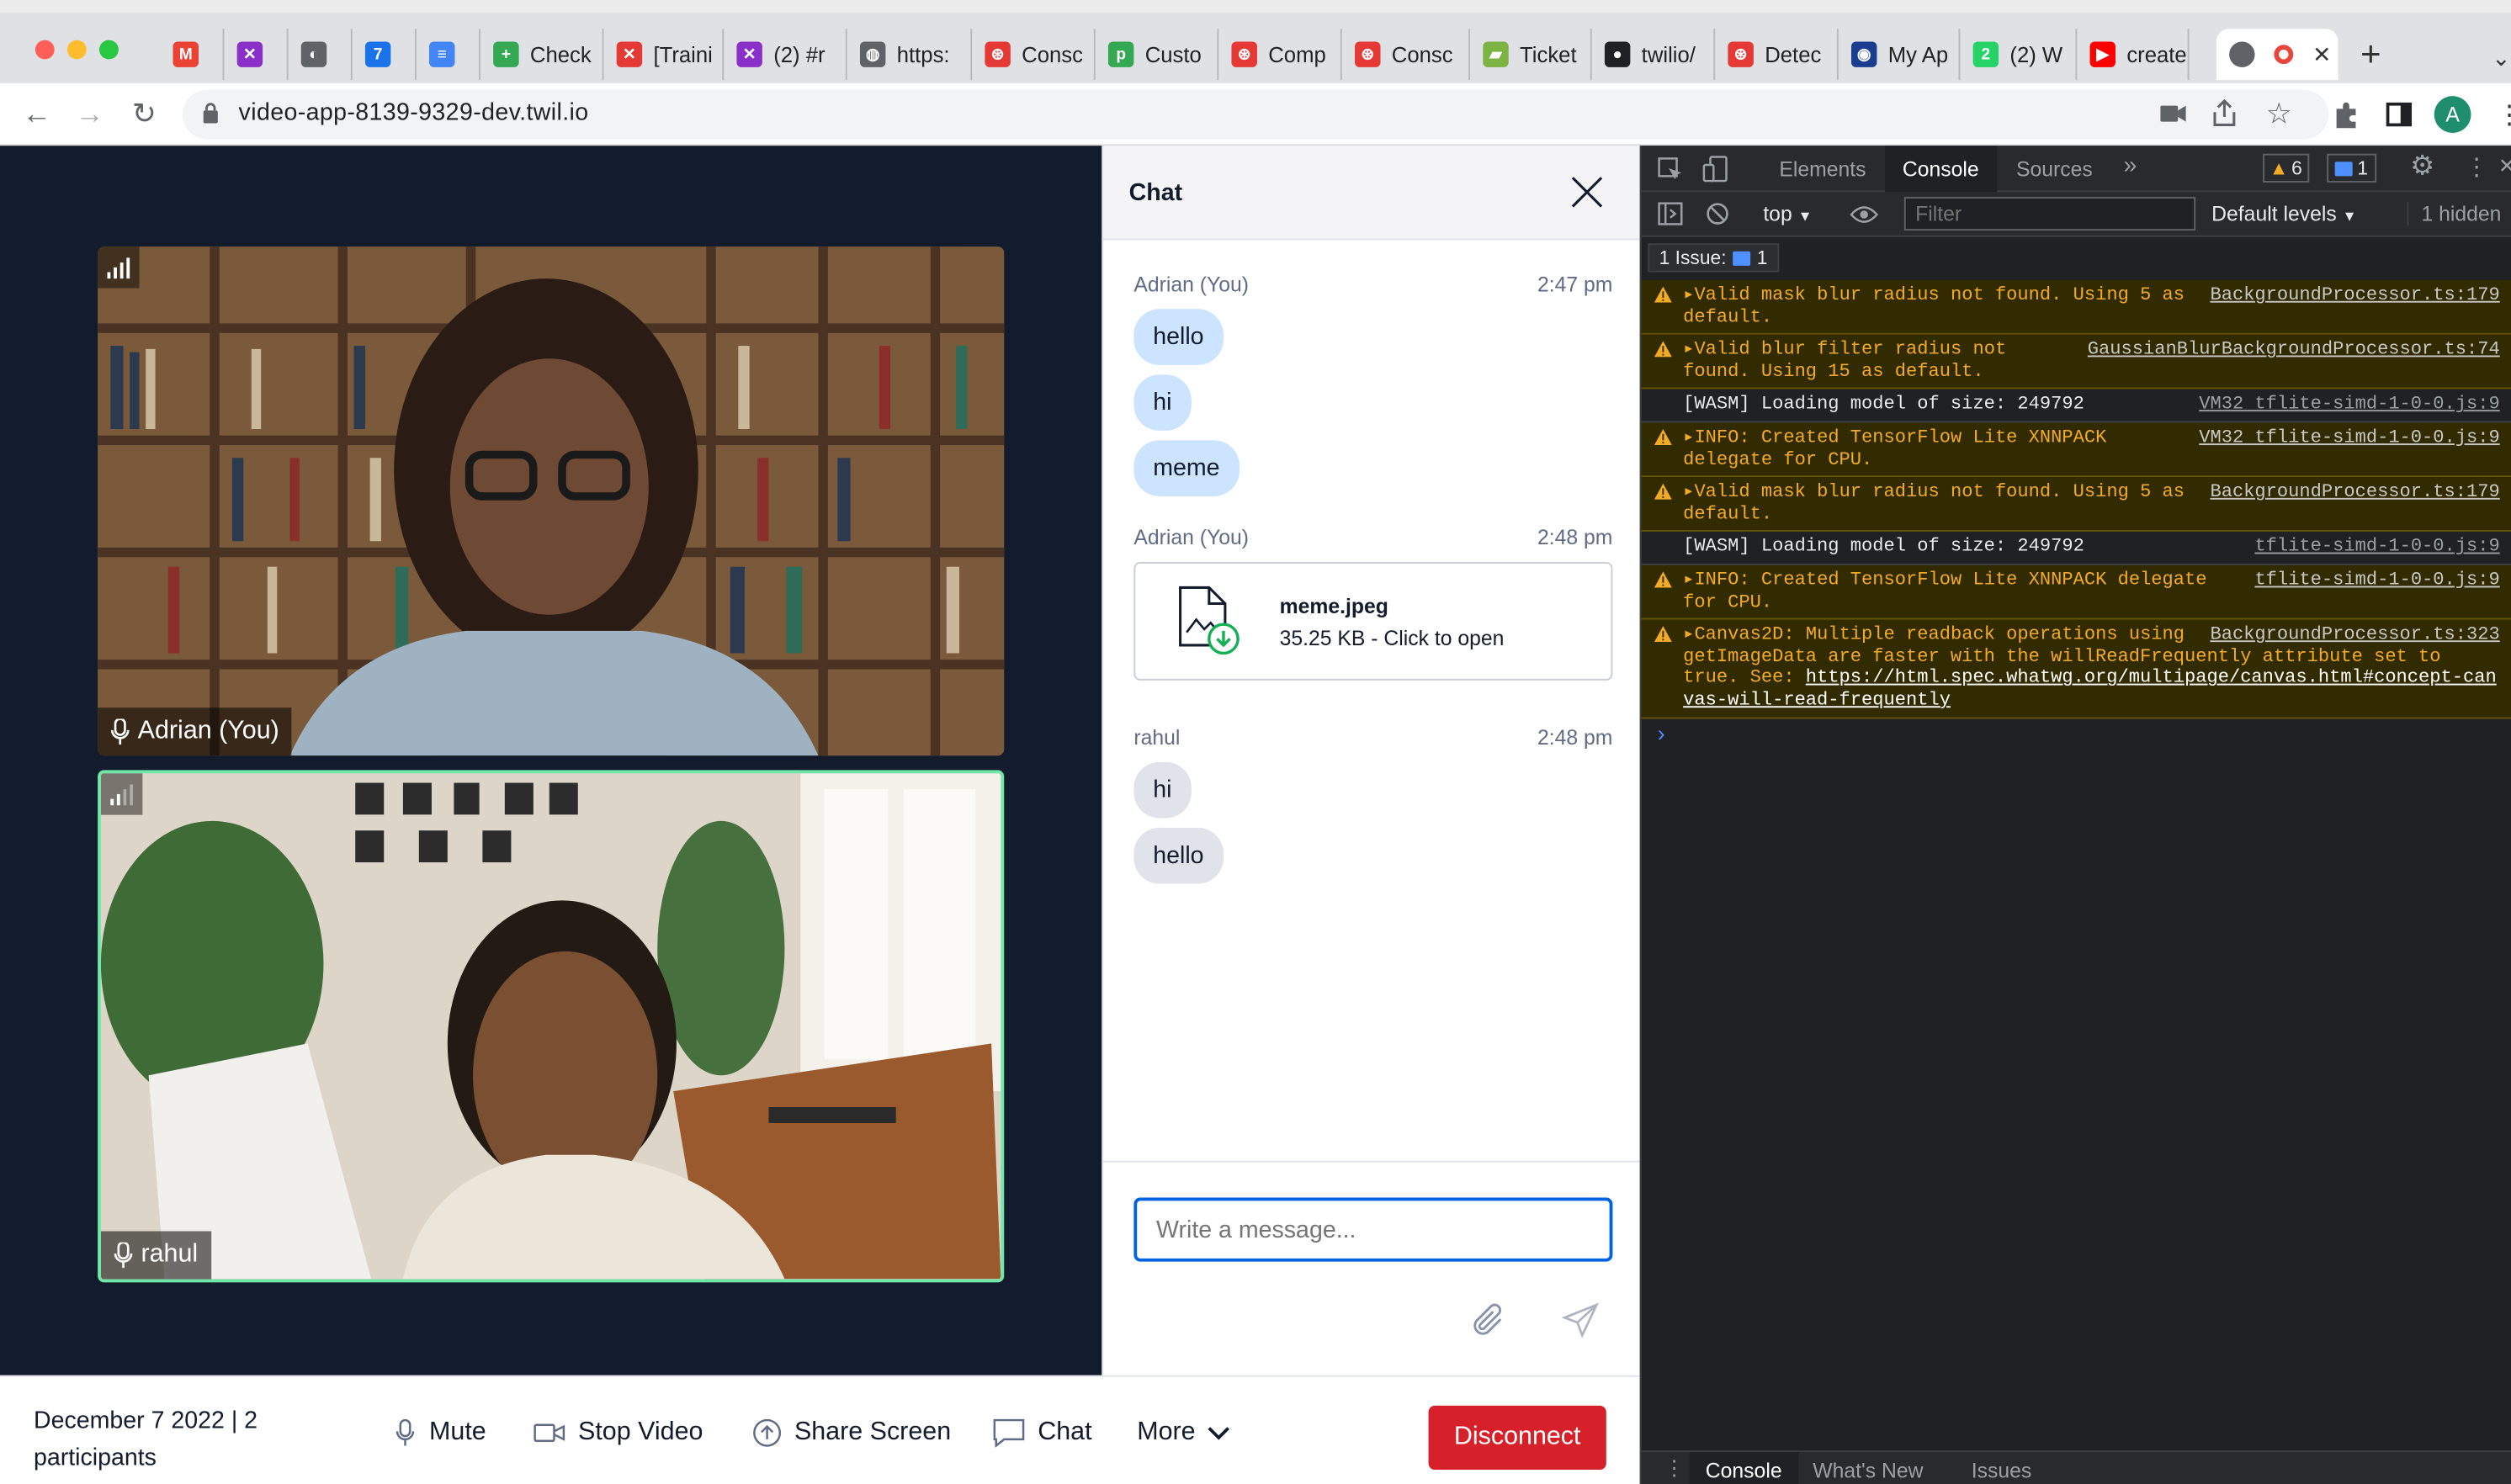 The height and width of the screenshot is (1484, 2511). What do you see at coordinates (618, 1432) in the screenshot?
I see `stop-video-button: Stop Video` at bounding box center [618, 1432].